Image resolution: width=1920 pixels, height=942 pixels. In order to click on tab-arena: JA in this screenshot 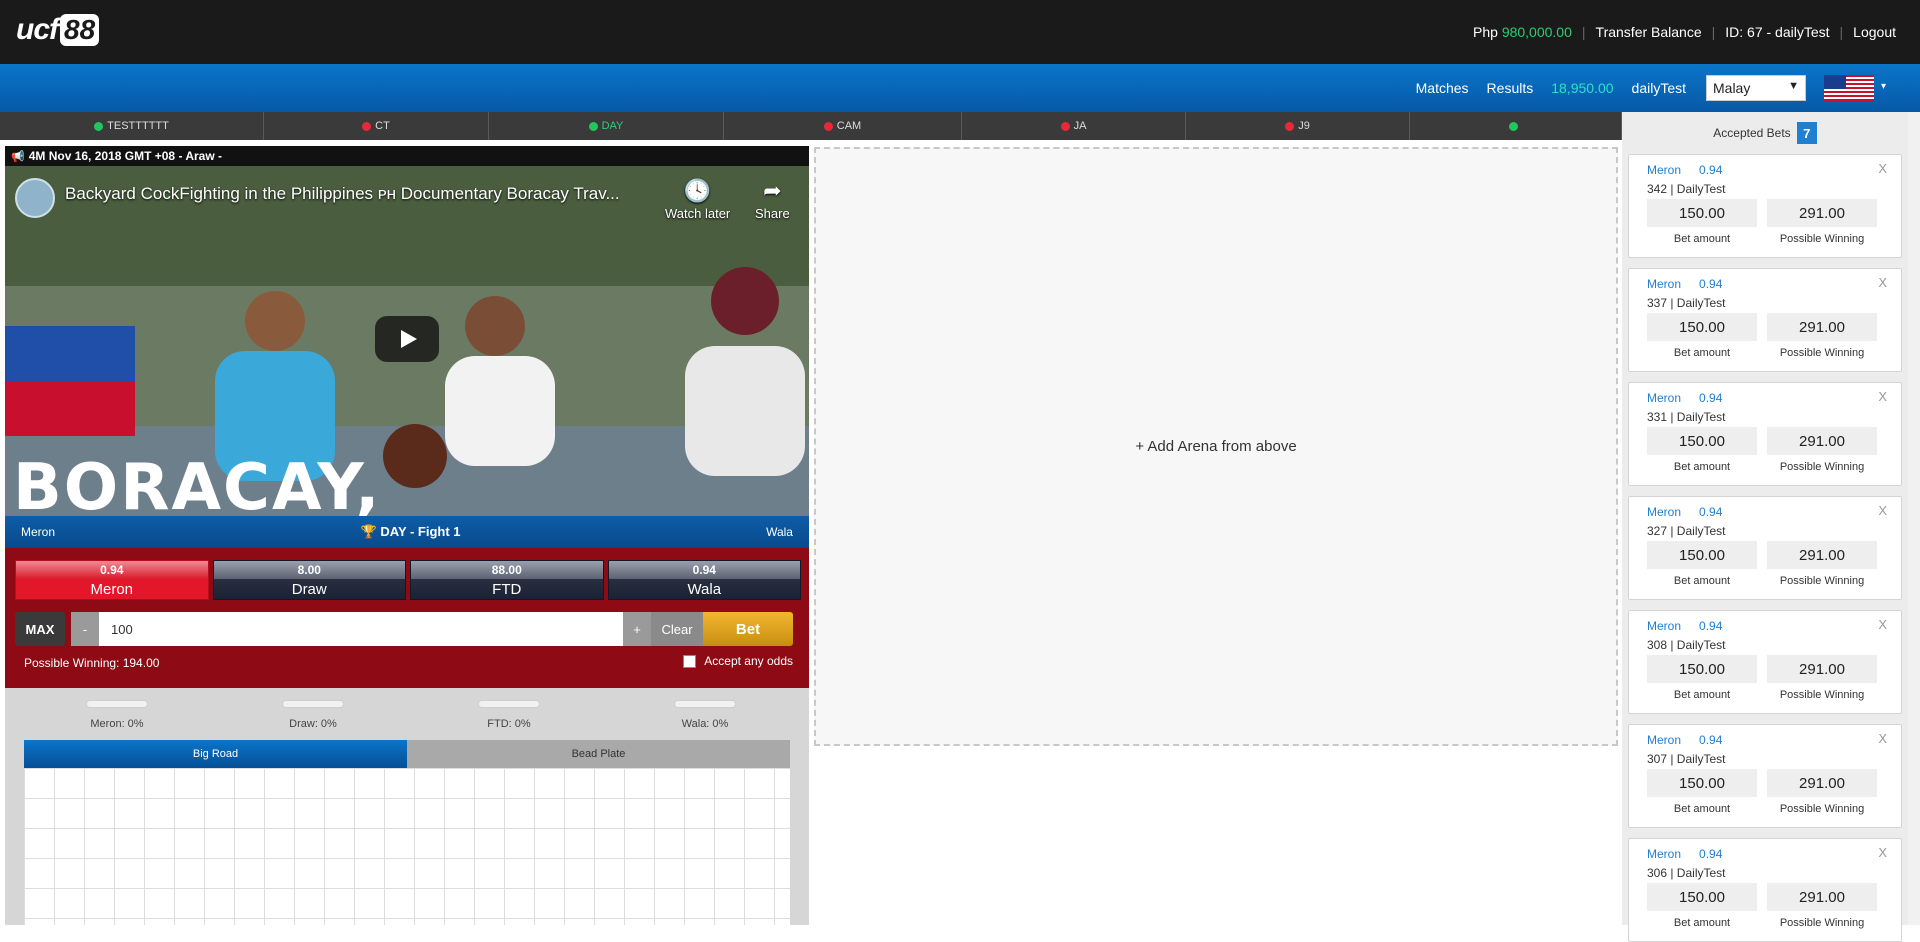, I will do `click(1074, 126)`.